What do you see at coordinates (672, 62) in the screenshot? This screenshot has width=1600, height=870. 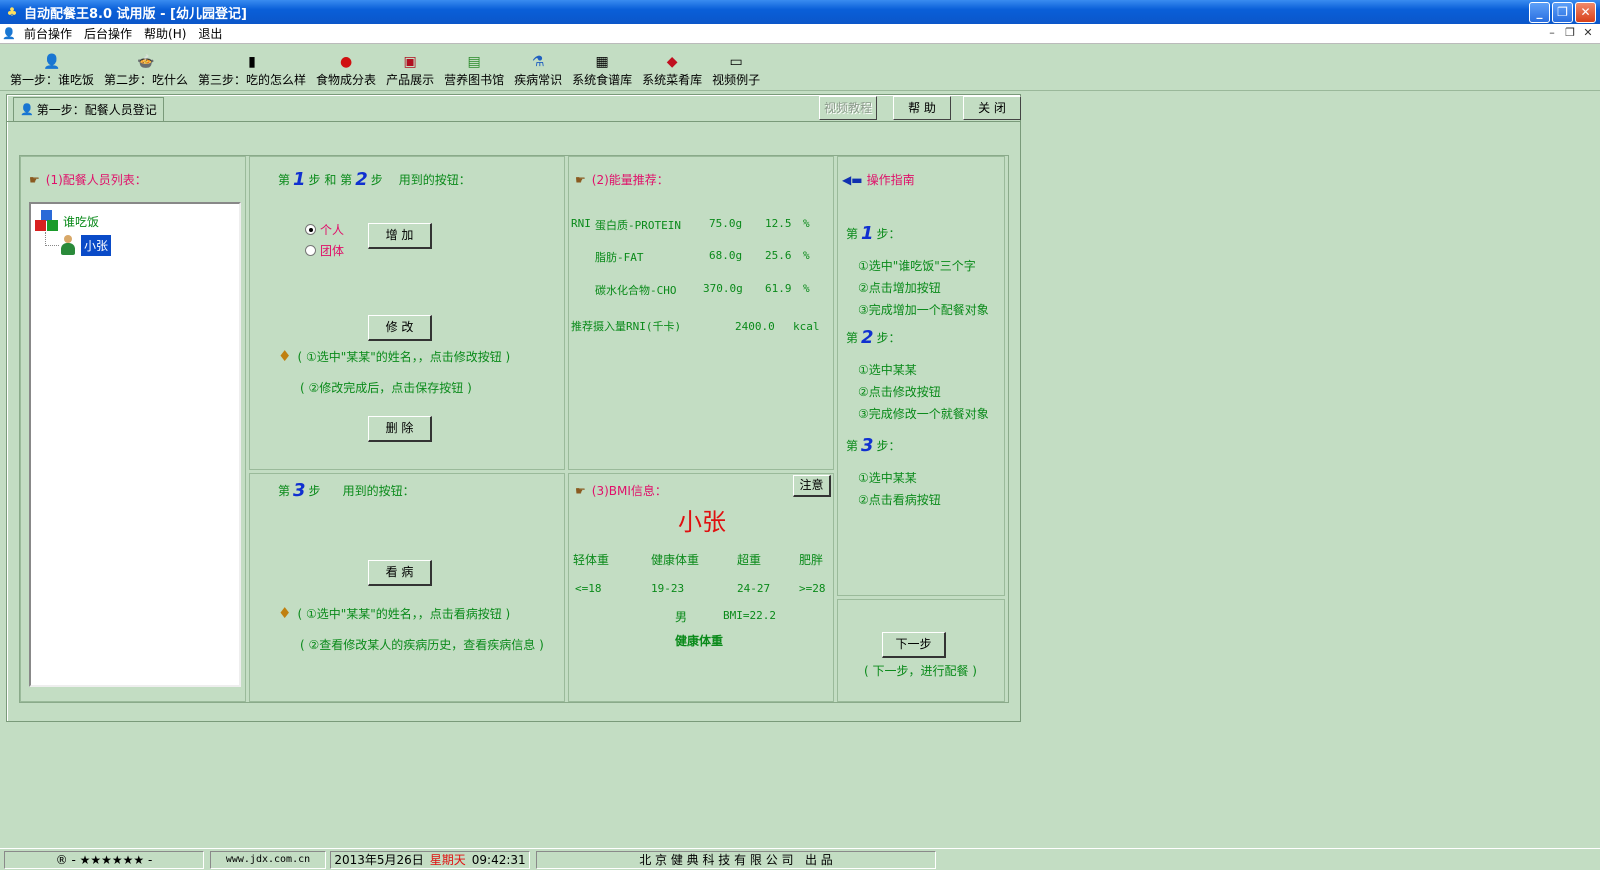 I see `dish-icon: ◆` at bounding box center [672, 62].